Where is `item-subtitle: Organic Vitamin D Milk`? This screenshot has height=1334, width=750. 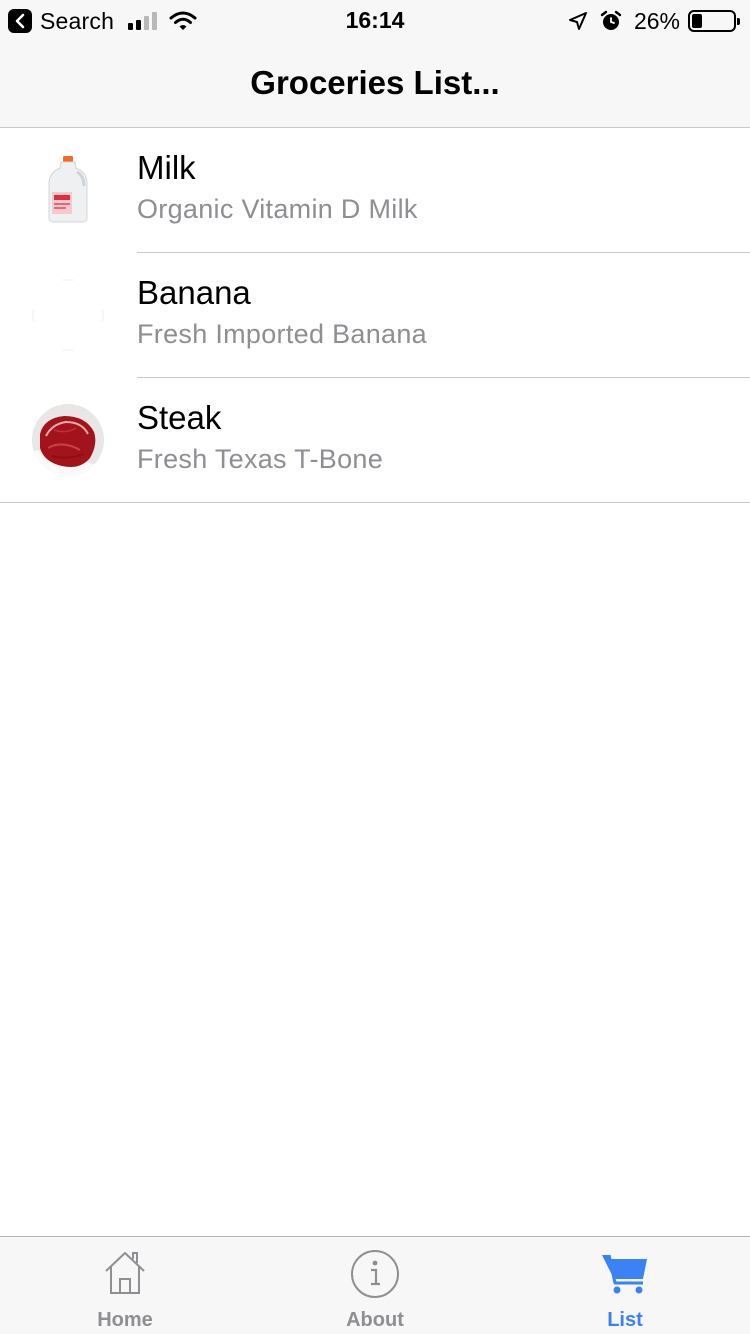
item-subtitle: Organic Vitamin D Milk is located at coordinates (277, 209).